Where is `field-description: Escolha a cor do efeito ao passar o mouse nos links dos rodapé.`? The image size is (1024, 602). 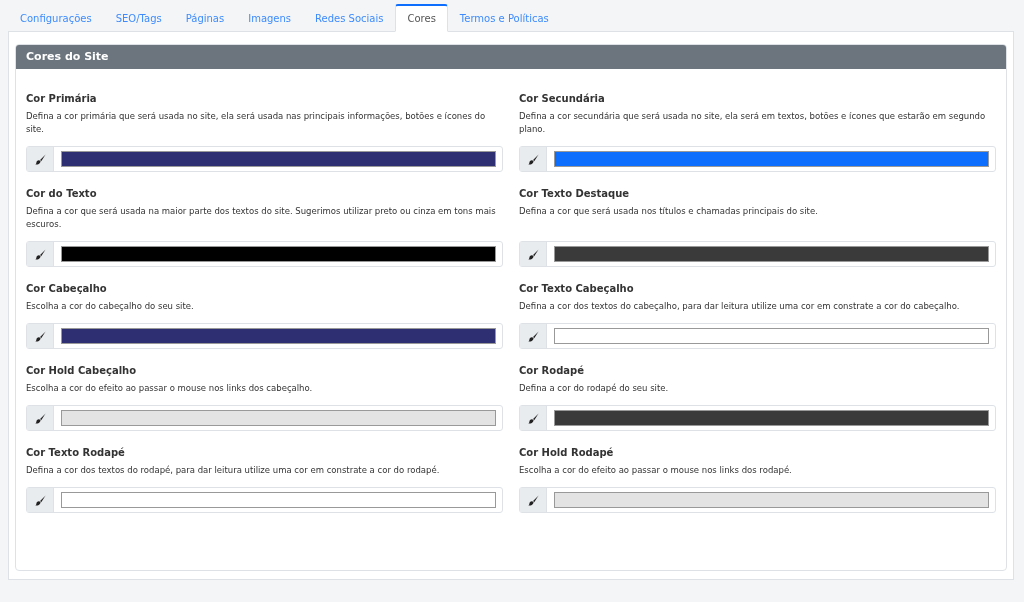 field-description: Escolha a cor do efeito ao passar o mouse nos links dos rodapé. is located at coordinates (656, 470).